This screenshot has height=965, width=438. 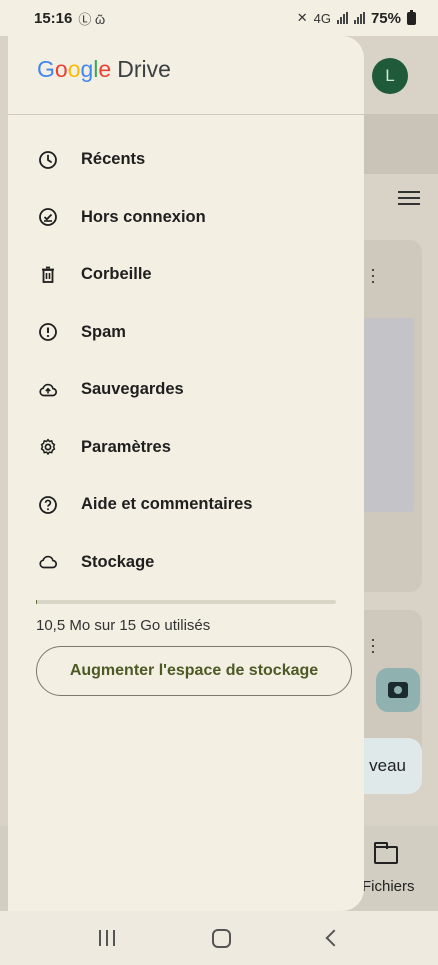 I want to click on help-icon, so click(x=48, y=505).